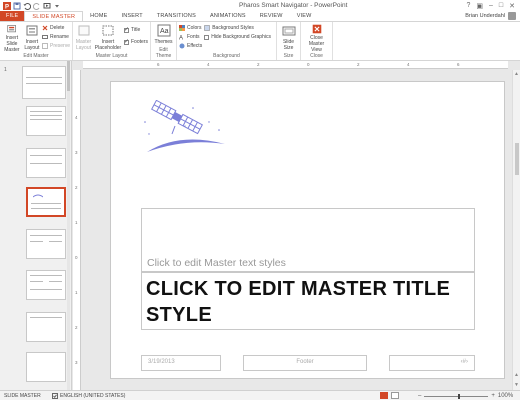 This screenshot has width=520, height=400. I want to click on svg-text: A, so click(181, 38).